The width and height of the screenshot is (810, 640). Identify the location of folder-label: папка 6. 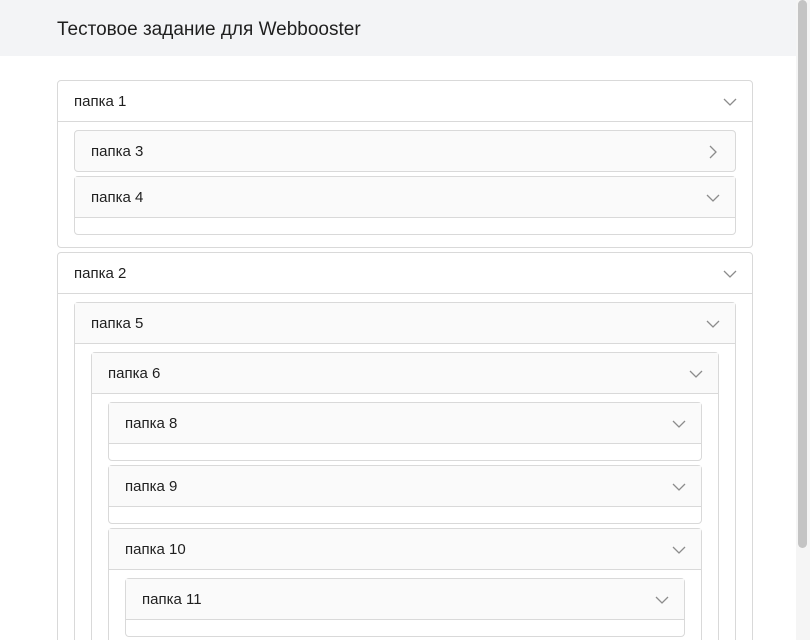
(134, 373).